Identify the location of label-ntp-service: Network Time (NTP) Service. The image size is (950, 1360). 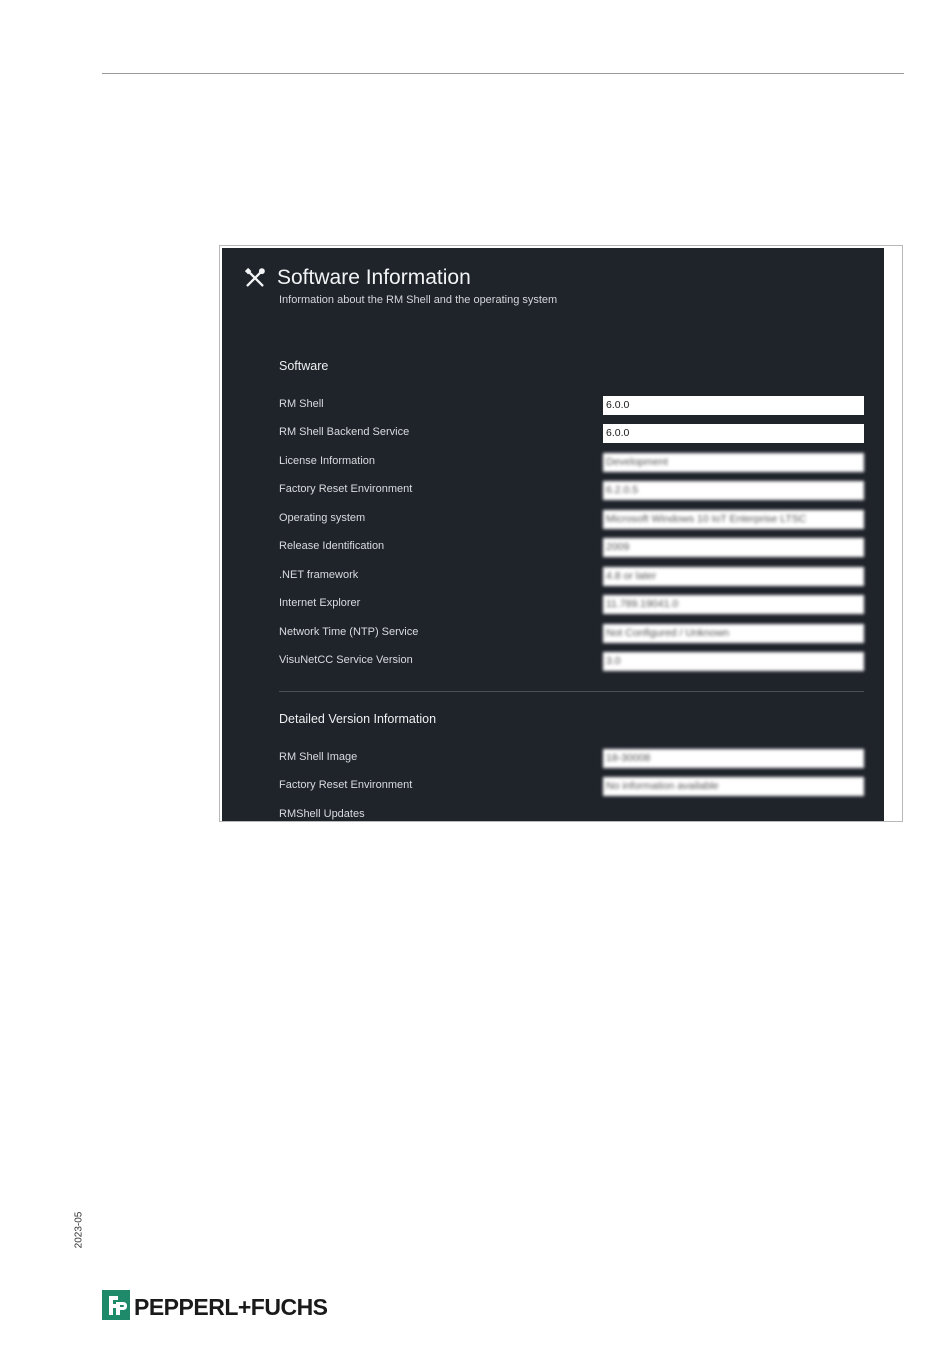
(349, 632).